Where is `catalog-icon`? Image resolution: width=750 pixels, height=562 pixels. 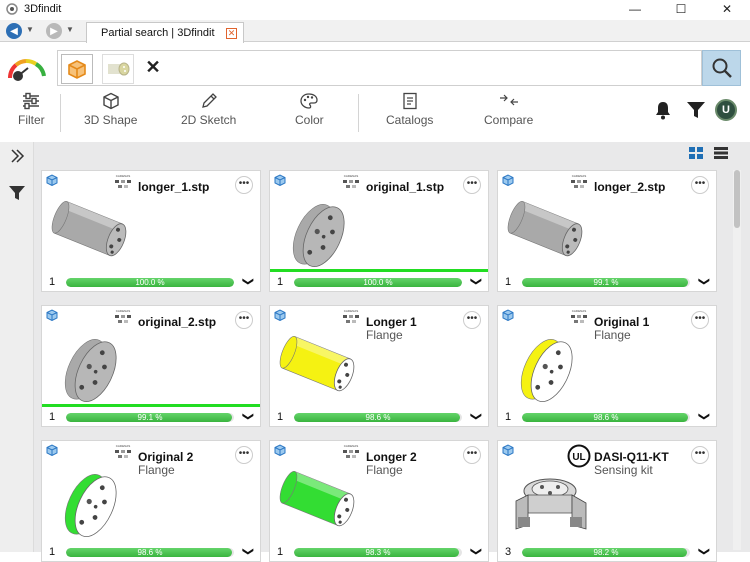 catalog-icon is located at coordinates (410, 101).